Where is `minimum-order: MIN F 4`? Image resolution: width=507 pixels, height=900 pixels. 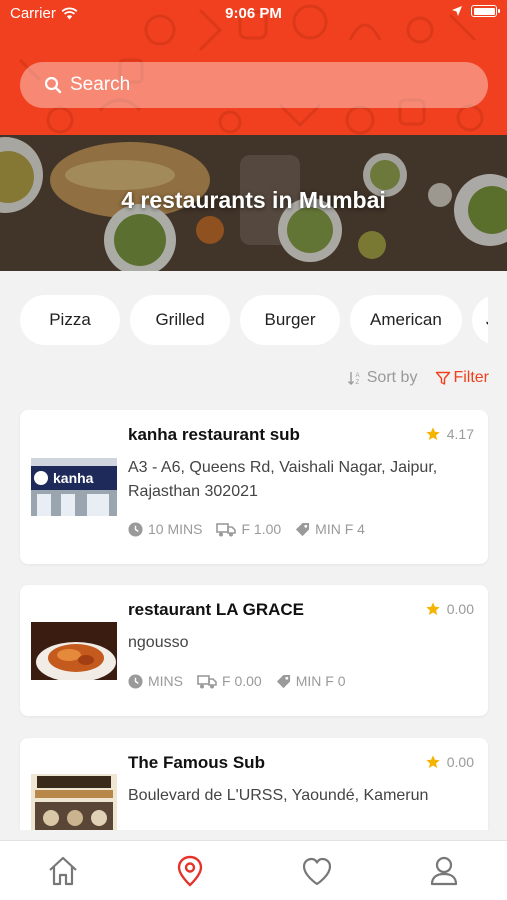 minimum-order: MIN F 4 is located at coordinates (340, 529).